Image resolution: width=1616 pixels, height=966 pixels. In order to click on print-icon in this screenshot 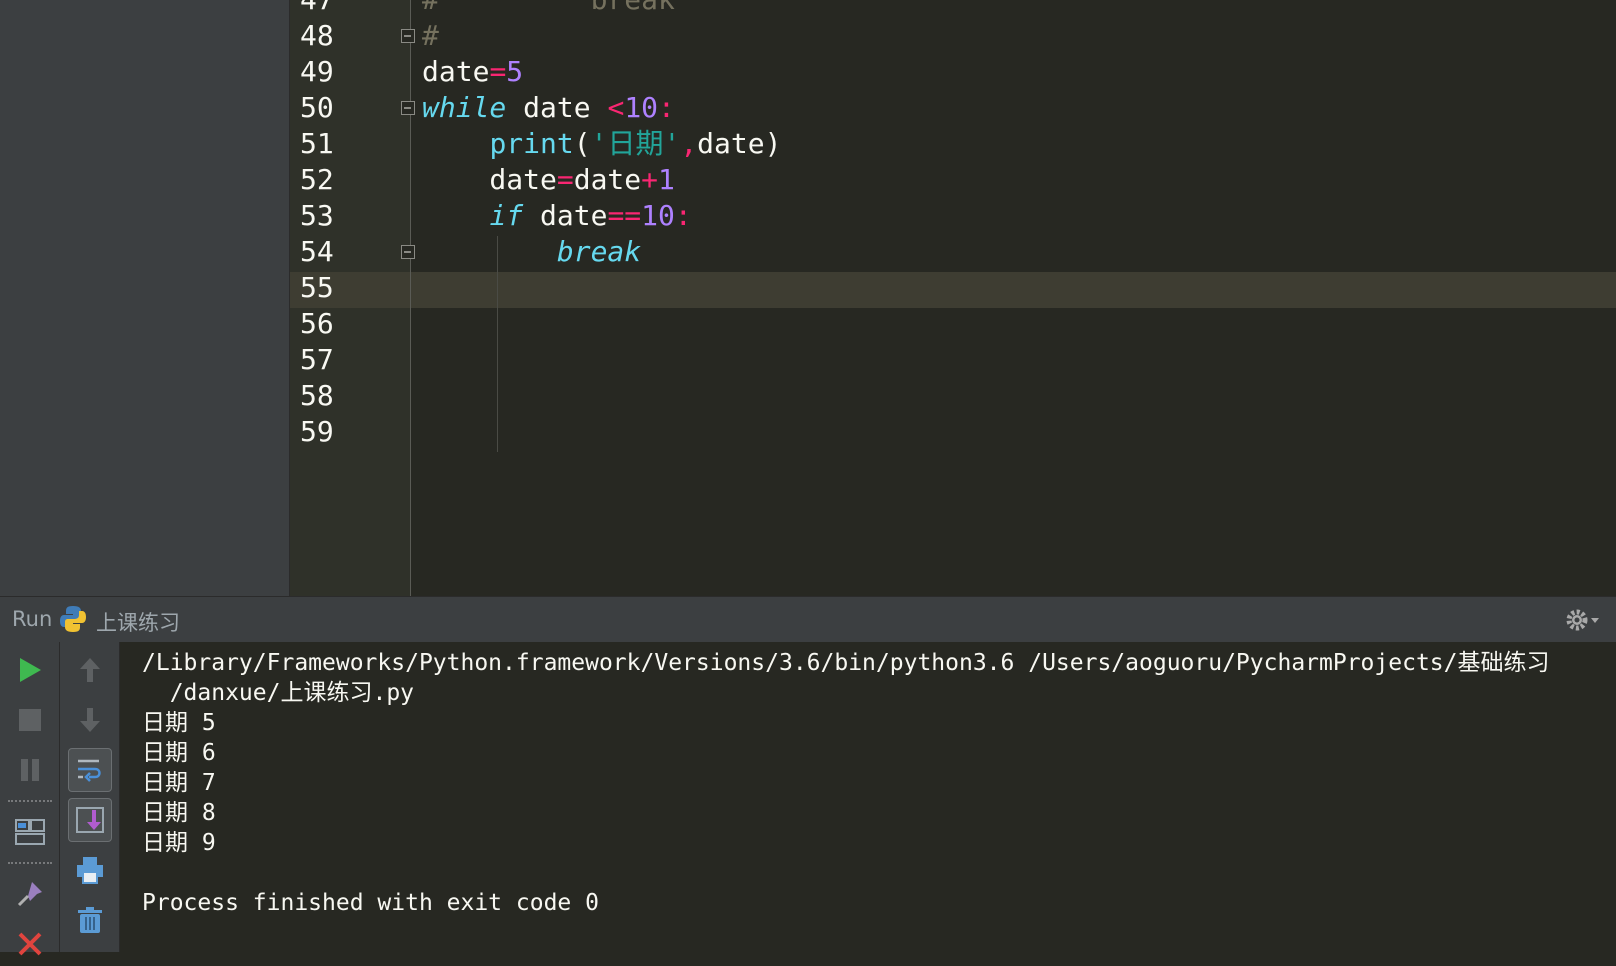, I will do `click(90, 870)`.